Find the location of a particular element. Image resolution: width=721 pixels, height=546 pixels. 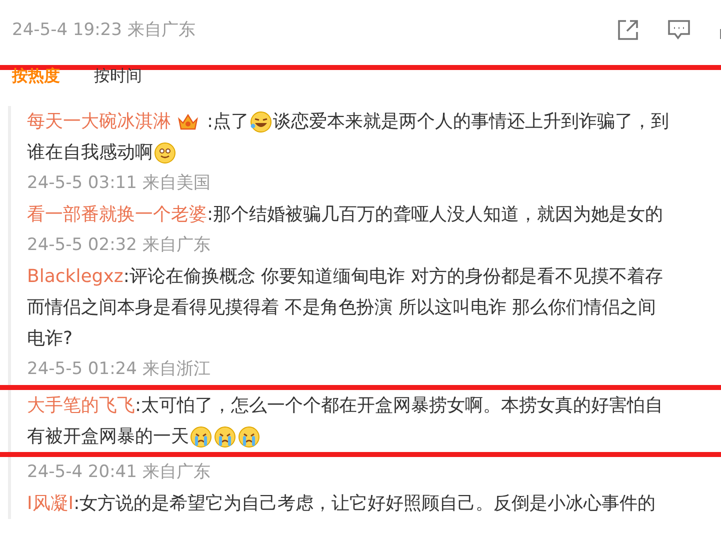

comment-username: 每天一大碗冰淇淋 is located at coordinates (99, 121).